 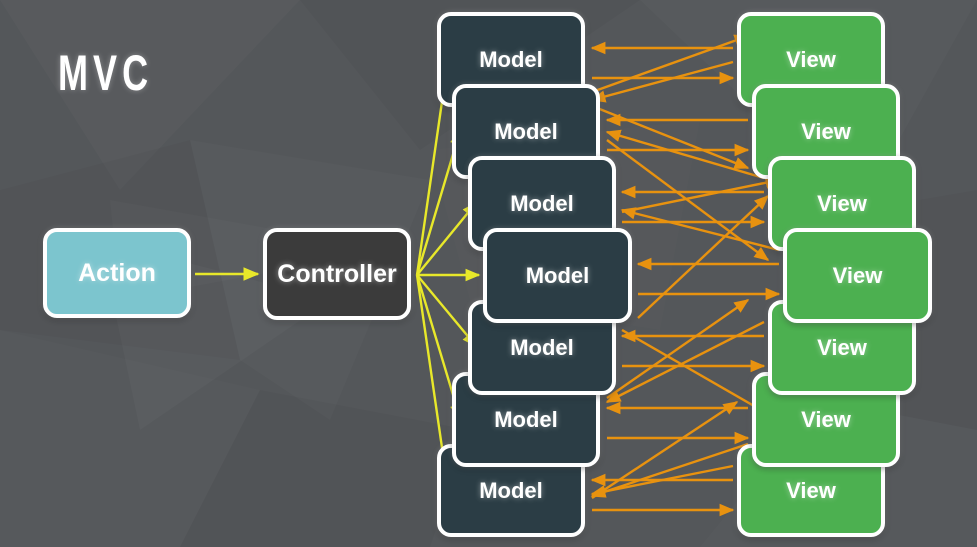 I want to click on node-model-4-label: Model, so click(x=557, y=275).